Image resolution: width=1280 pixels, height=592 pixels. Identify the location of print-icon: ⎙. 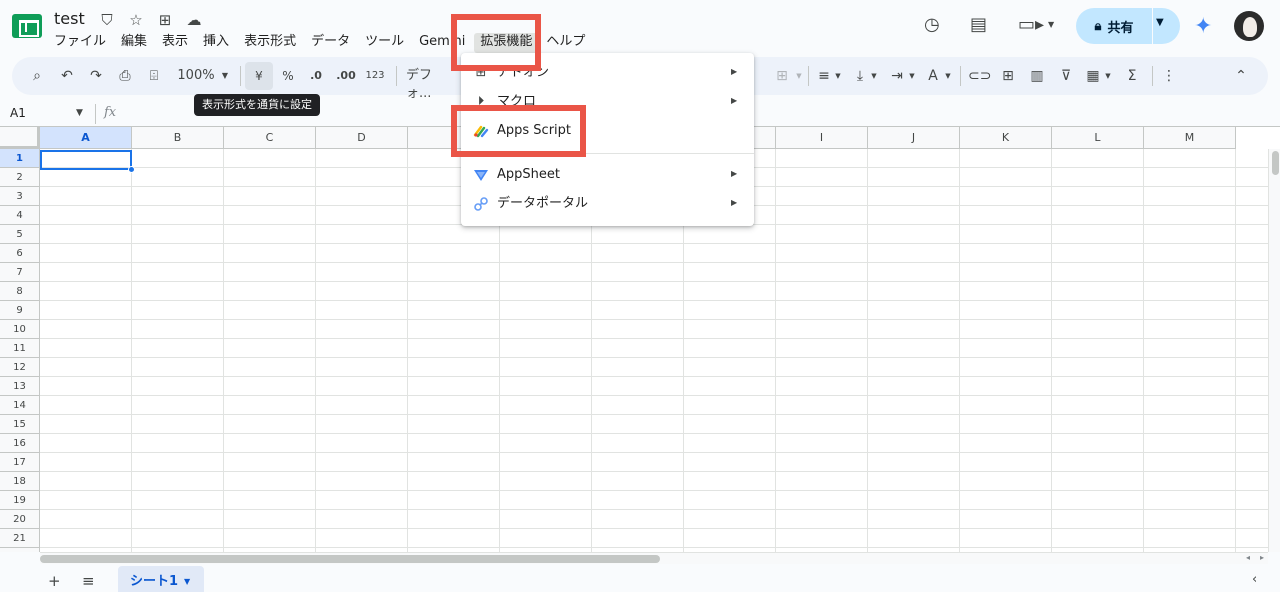
(125, 76).